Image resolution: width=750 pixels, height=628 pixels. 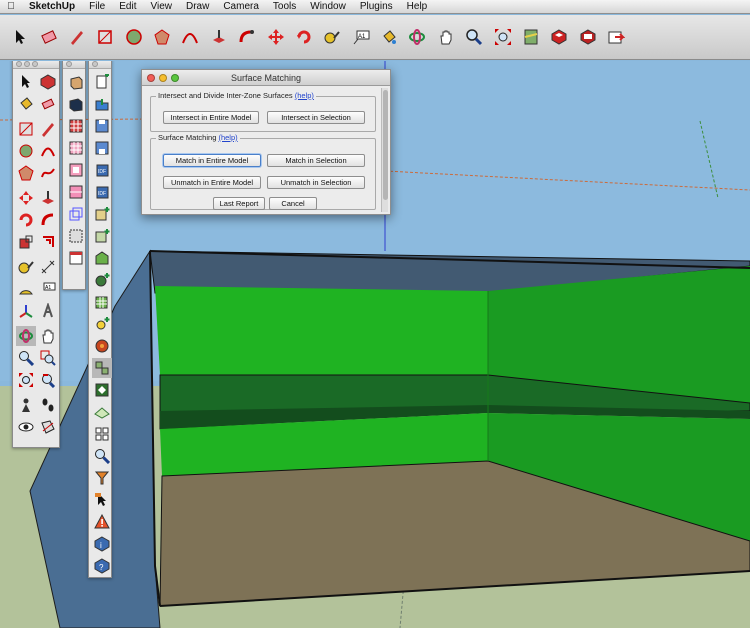 What do you see at coordinates (212, 182) in the screenshot?
I see `unmatch-entire-model-button: Unmatch in Entire Model` at bounding box center [212, 182].